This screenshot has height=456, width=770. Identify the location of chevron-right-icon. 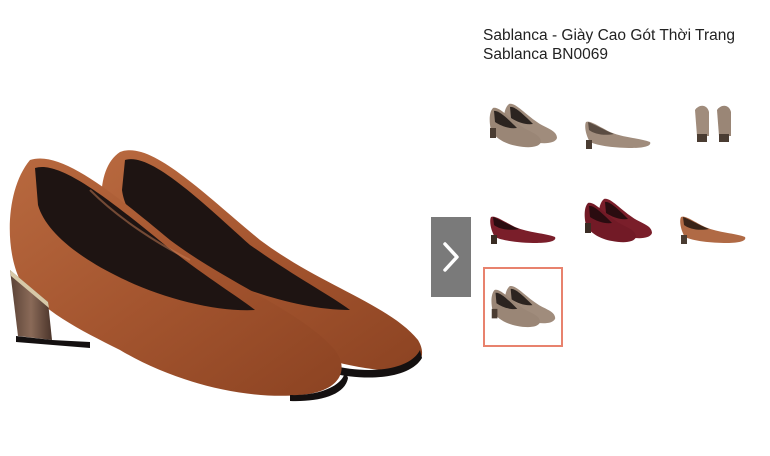
(451, 257).